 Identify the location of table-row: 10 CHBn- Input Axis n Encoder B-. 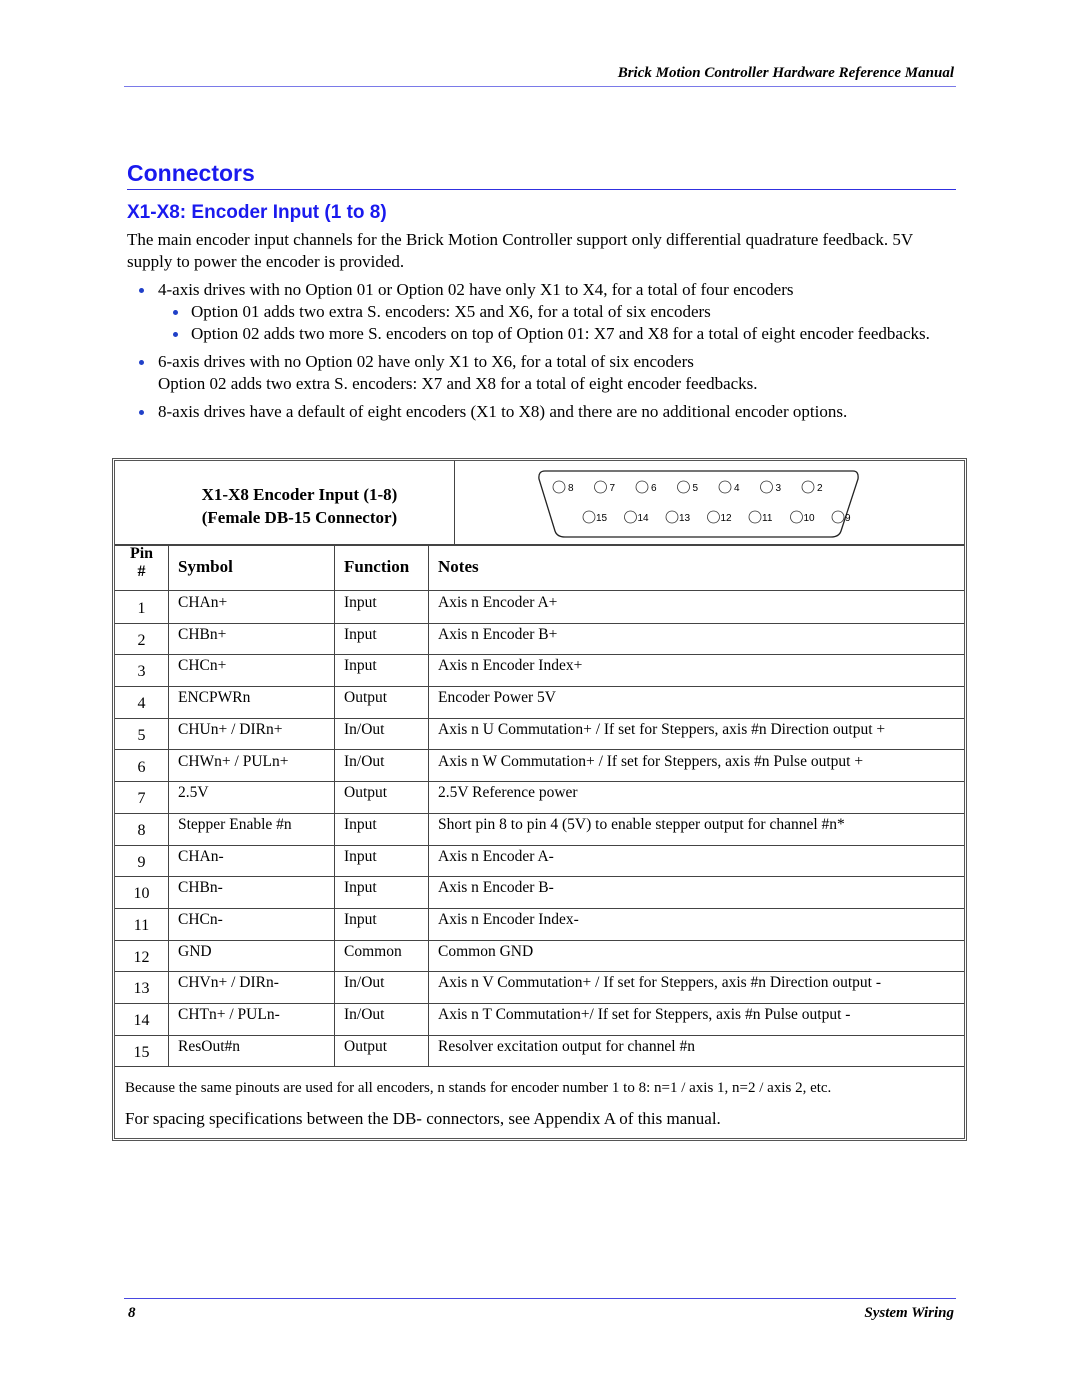
(539, 892).